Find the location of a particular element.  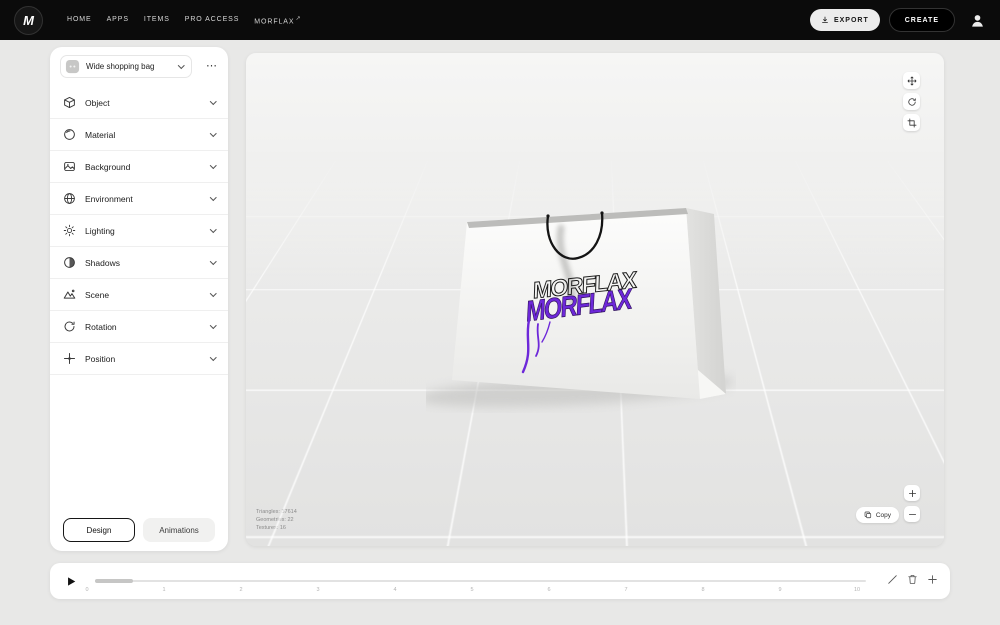

copy-label: Copy is located at coordinates (883, 515).